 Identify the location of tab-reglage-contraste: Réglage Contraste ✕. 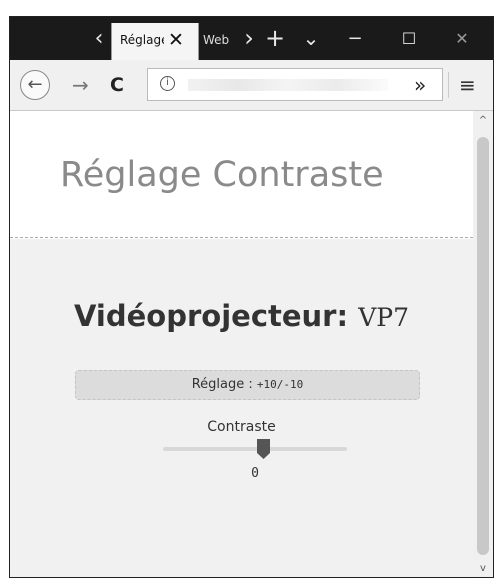
(155, 41).